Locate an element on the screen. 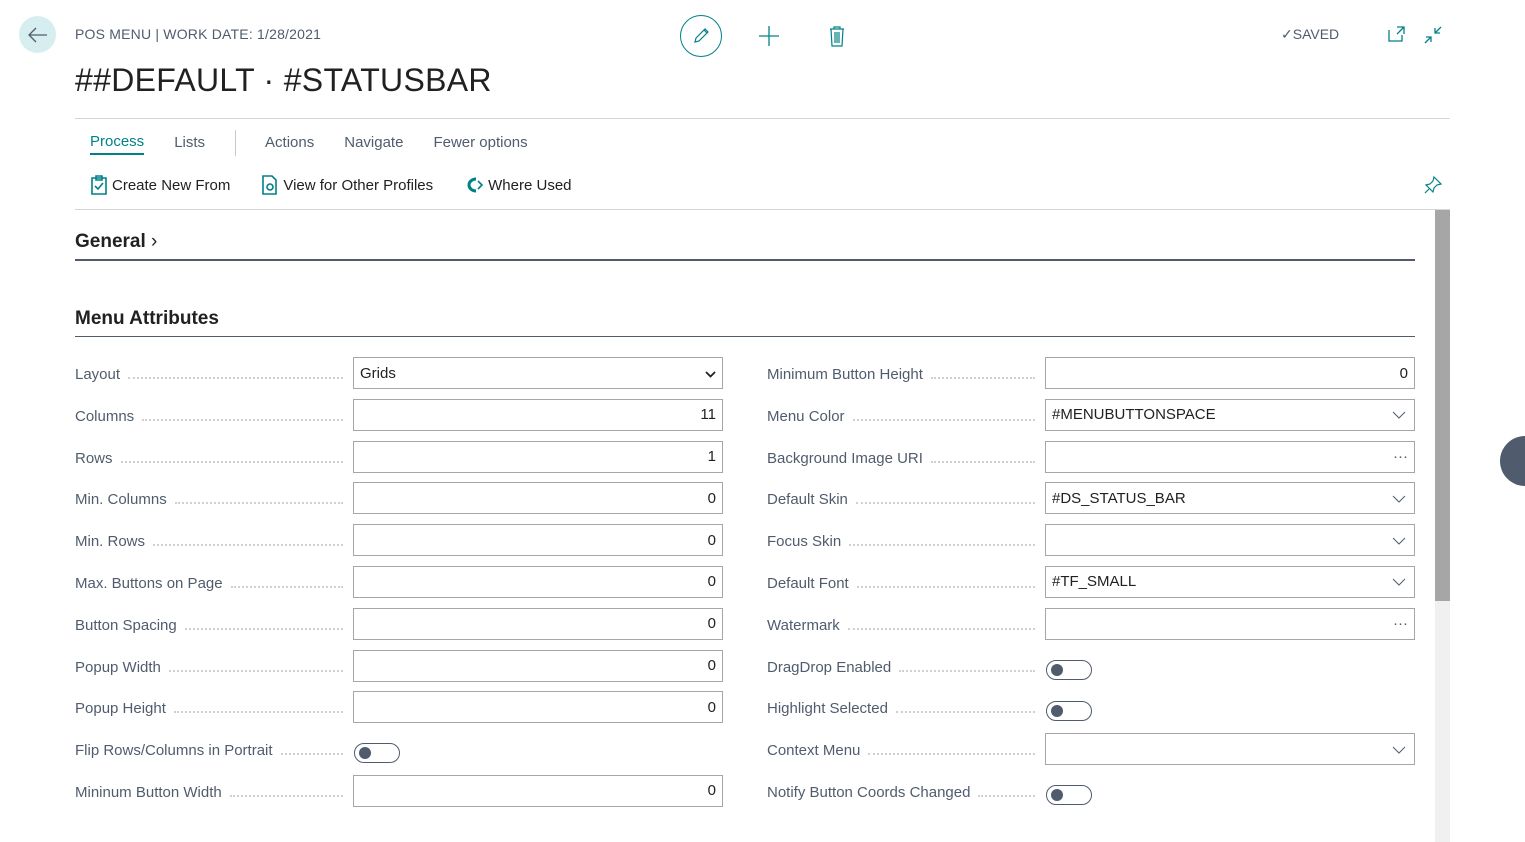  default-font-field: #TF_SMALL is located at coordinates (1230, 581).